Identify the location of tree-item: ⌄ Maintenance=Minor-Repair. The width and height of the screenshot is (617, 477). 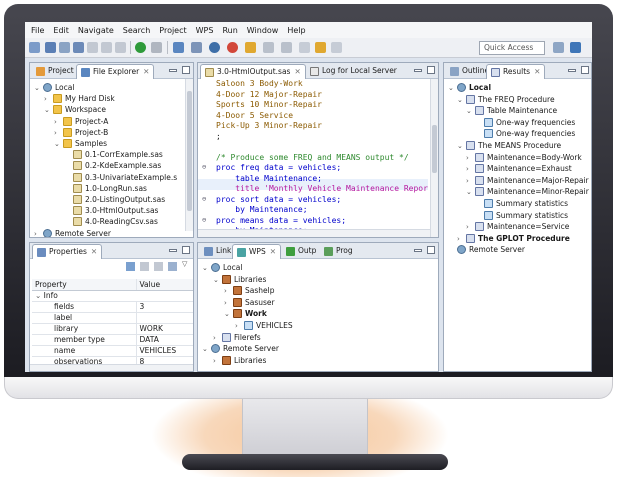
(516, 192).